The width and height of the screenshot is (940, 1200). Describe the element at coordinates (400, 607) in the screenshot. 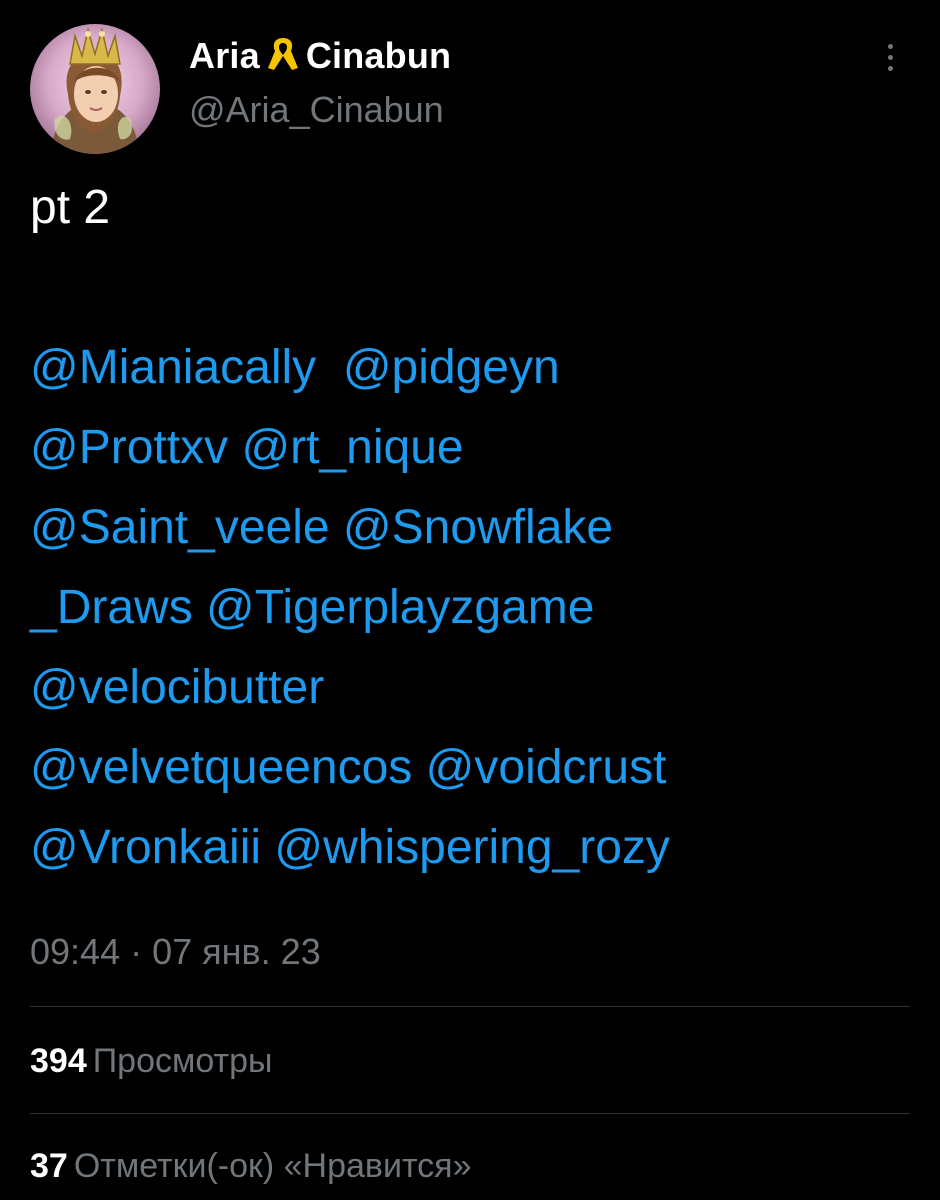

I see `mention-link: @Tigerplayzgame` at that location.